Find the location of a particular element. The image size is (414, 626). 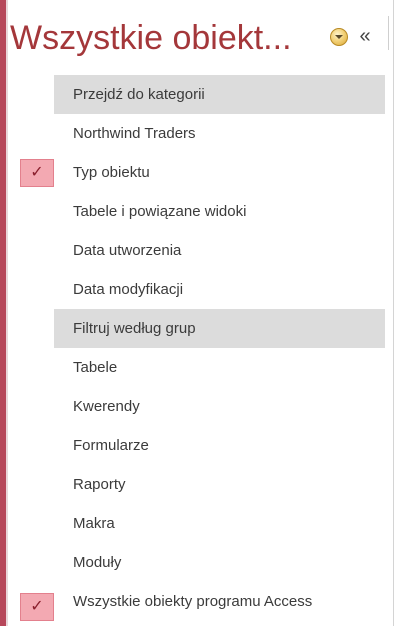

menu-item-label: Tabele is located at coordinates (95, 367).